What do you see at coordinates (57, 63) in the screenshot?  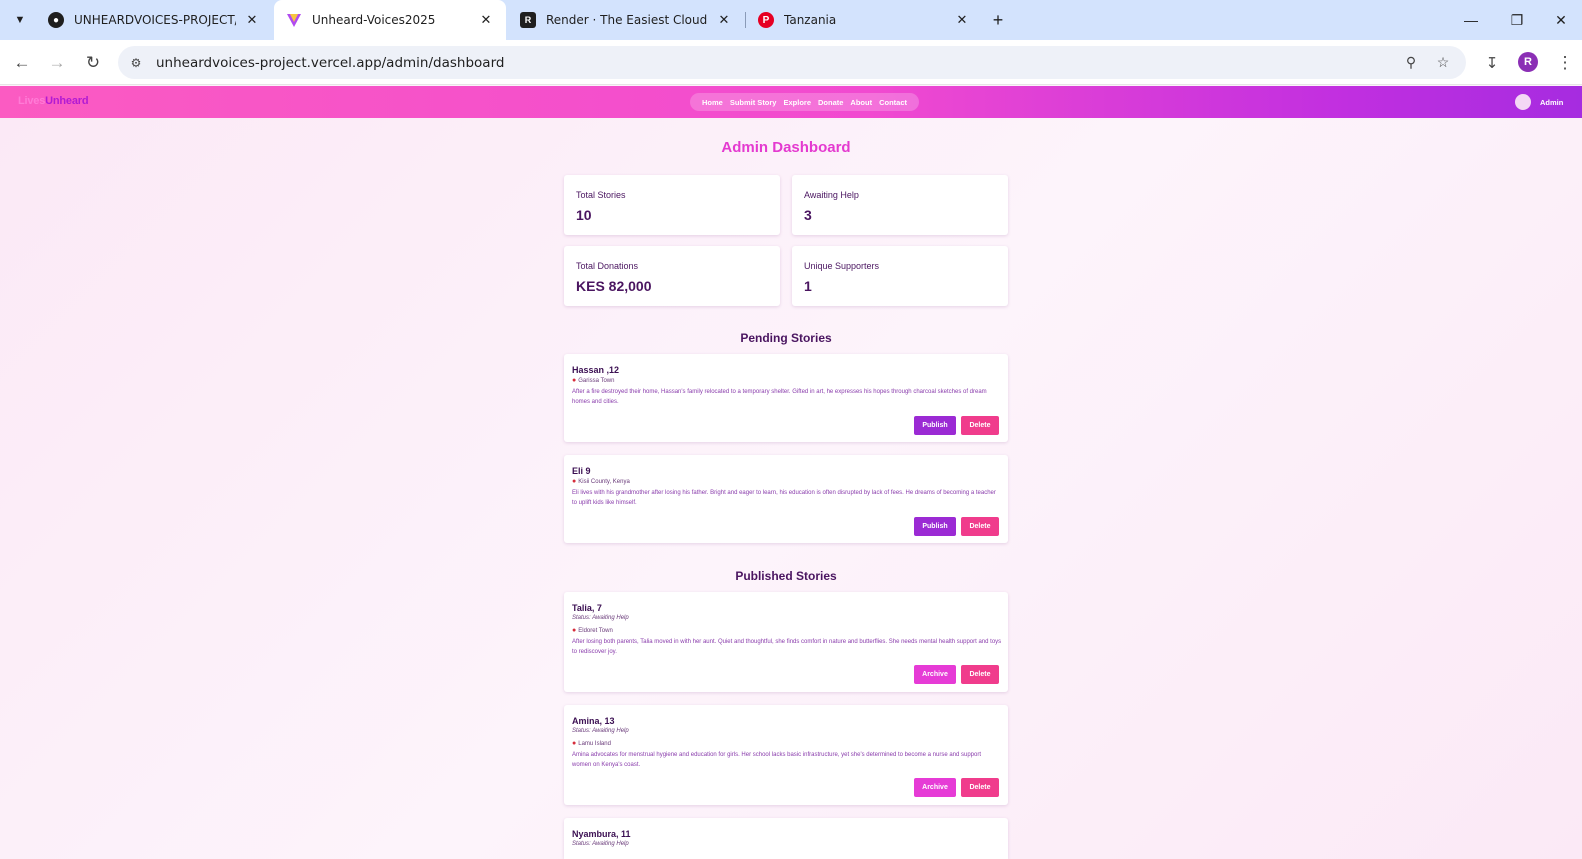 I see `forward-arrow-icon: →` at bounding box center [57, 63].